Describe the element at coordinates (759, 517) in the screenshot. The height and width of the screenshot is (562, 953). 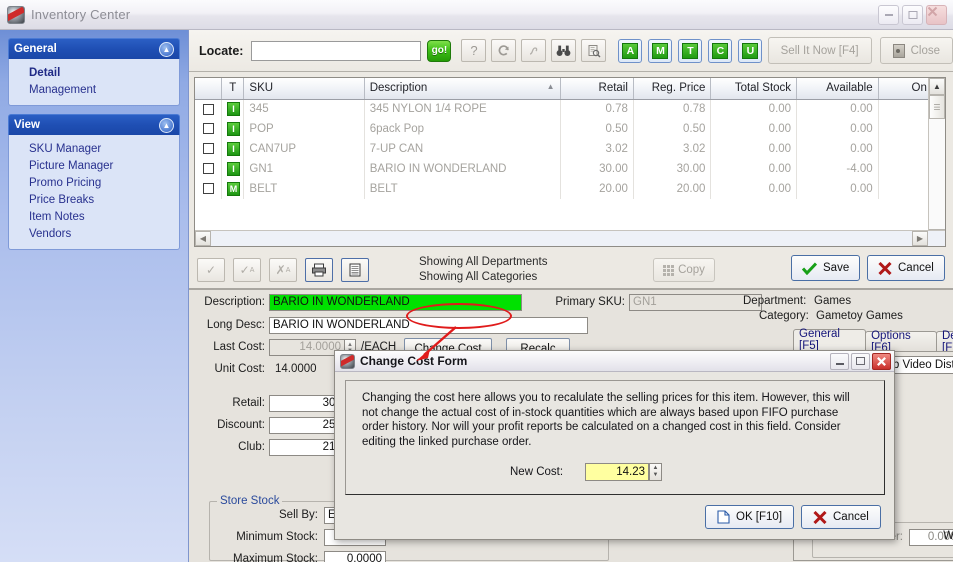
I see `dialog-ok-label: OK [F10]` at that location.